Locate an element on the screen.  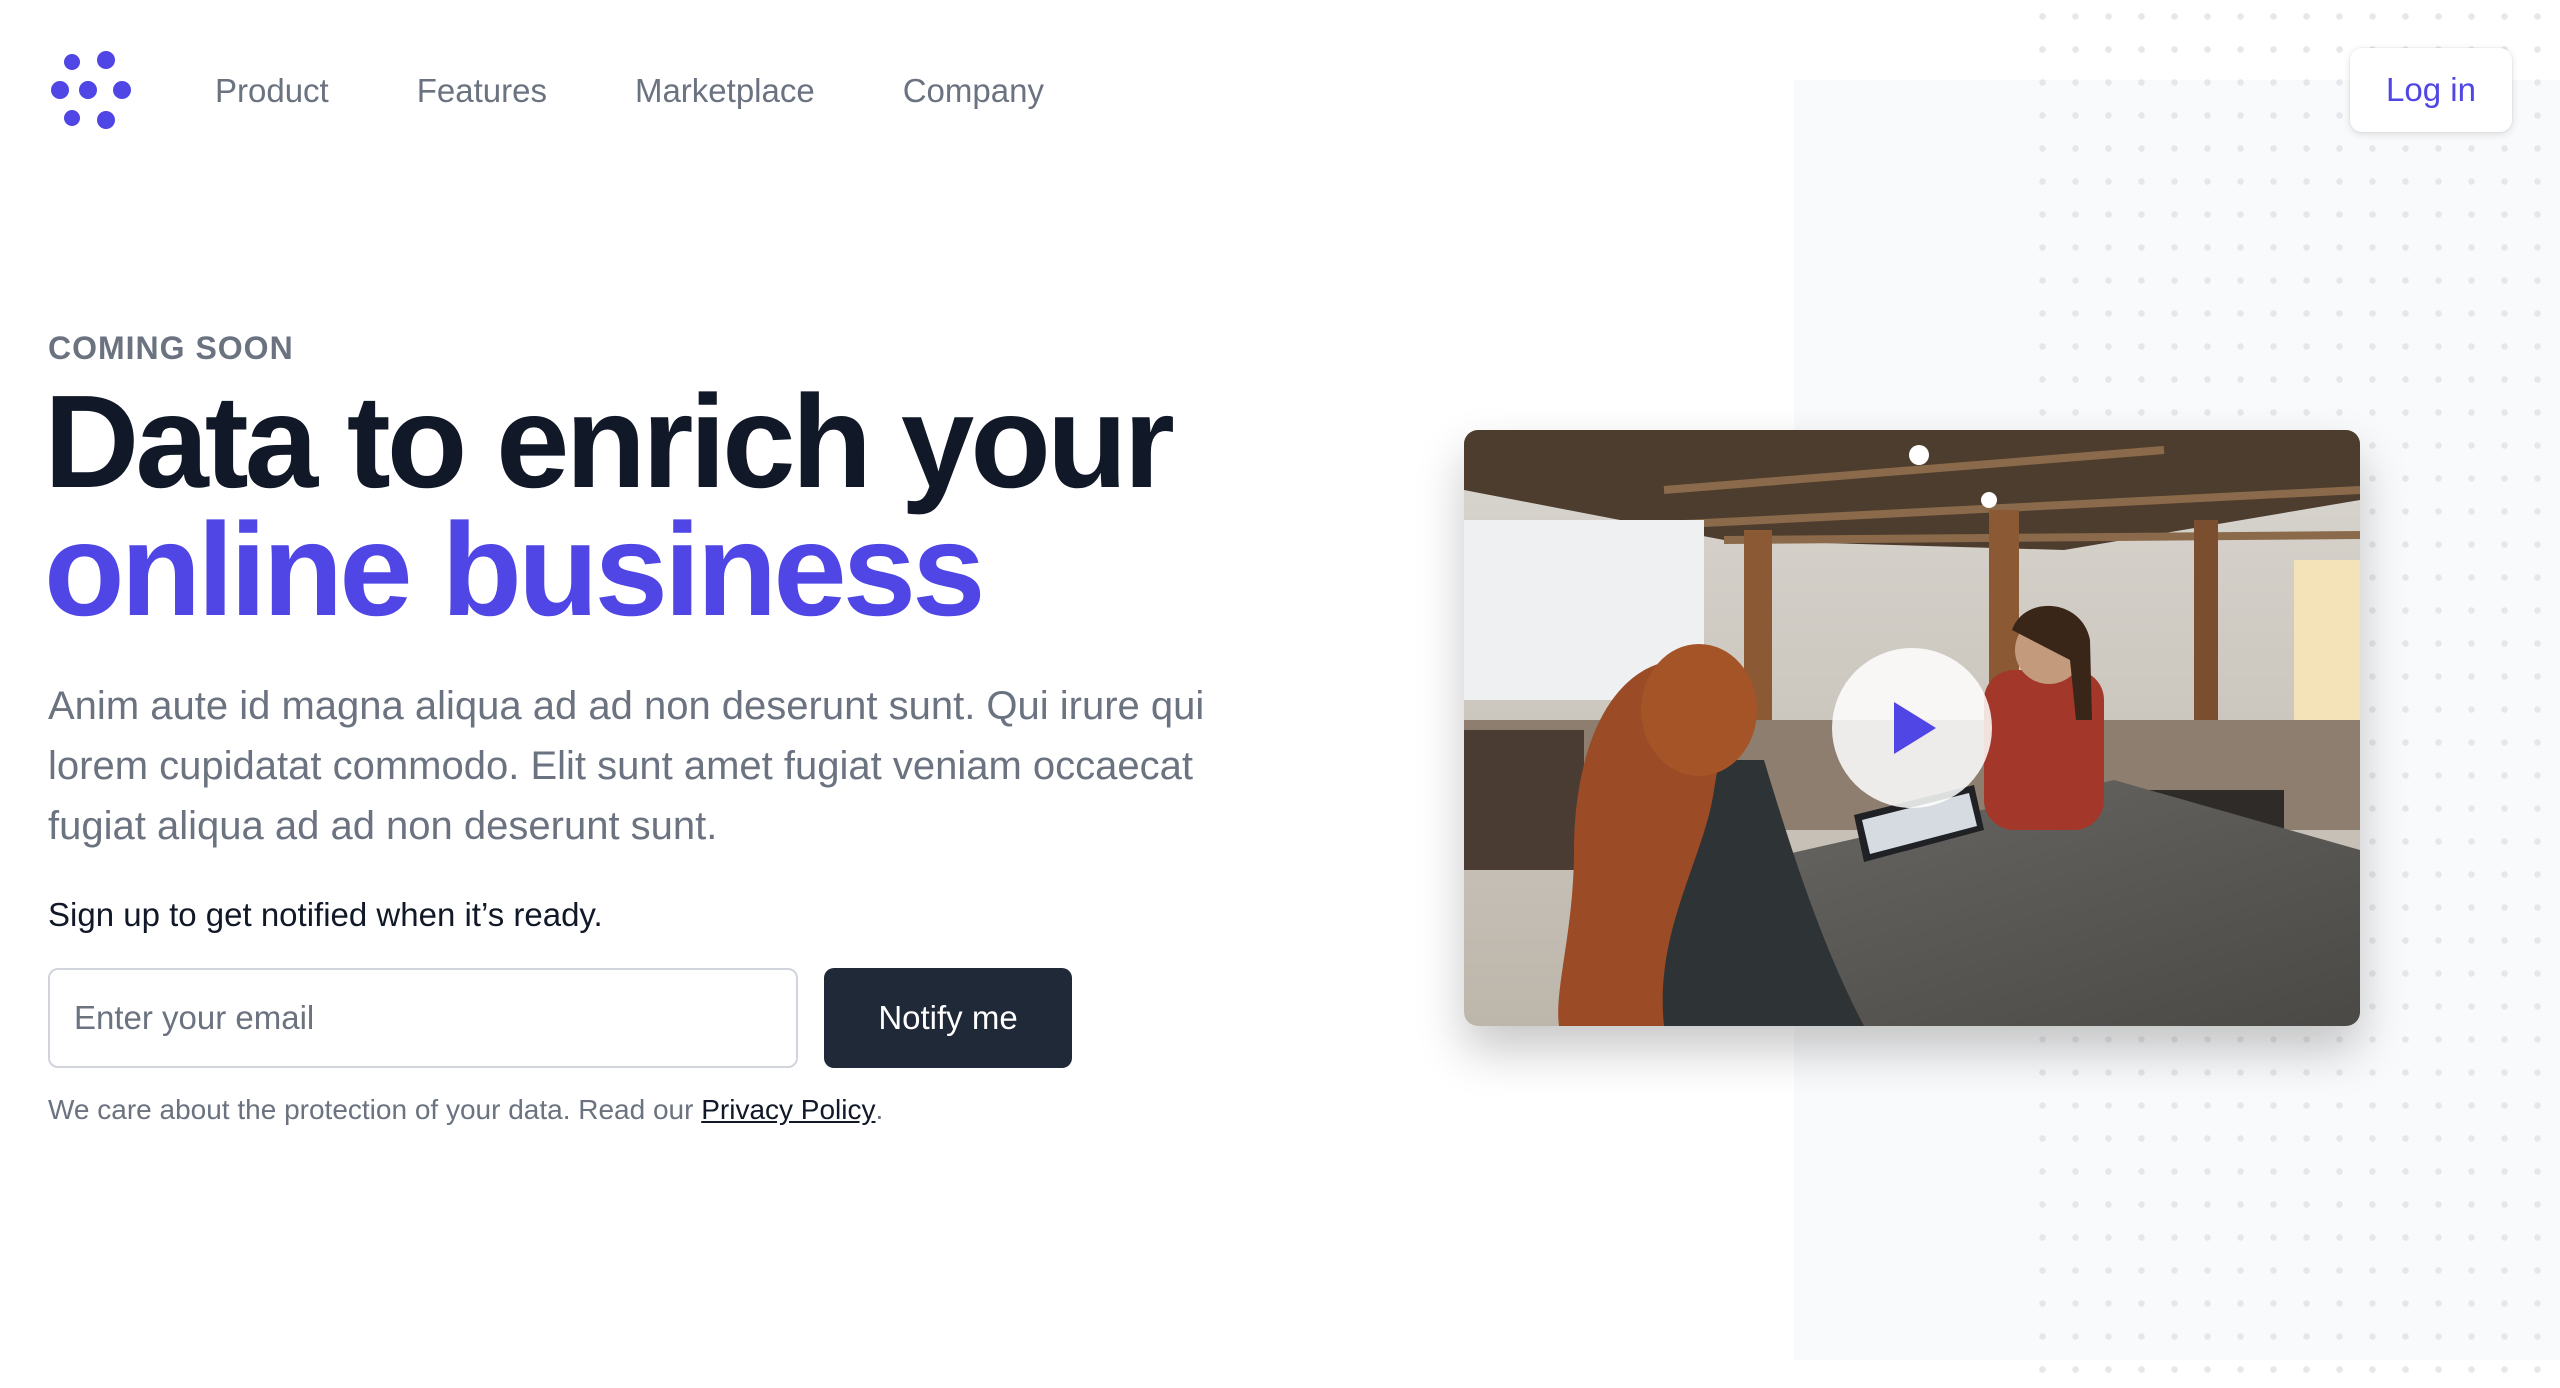
notify-me-button: Notify me is located at coordinates (948, 1018).